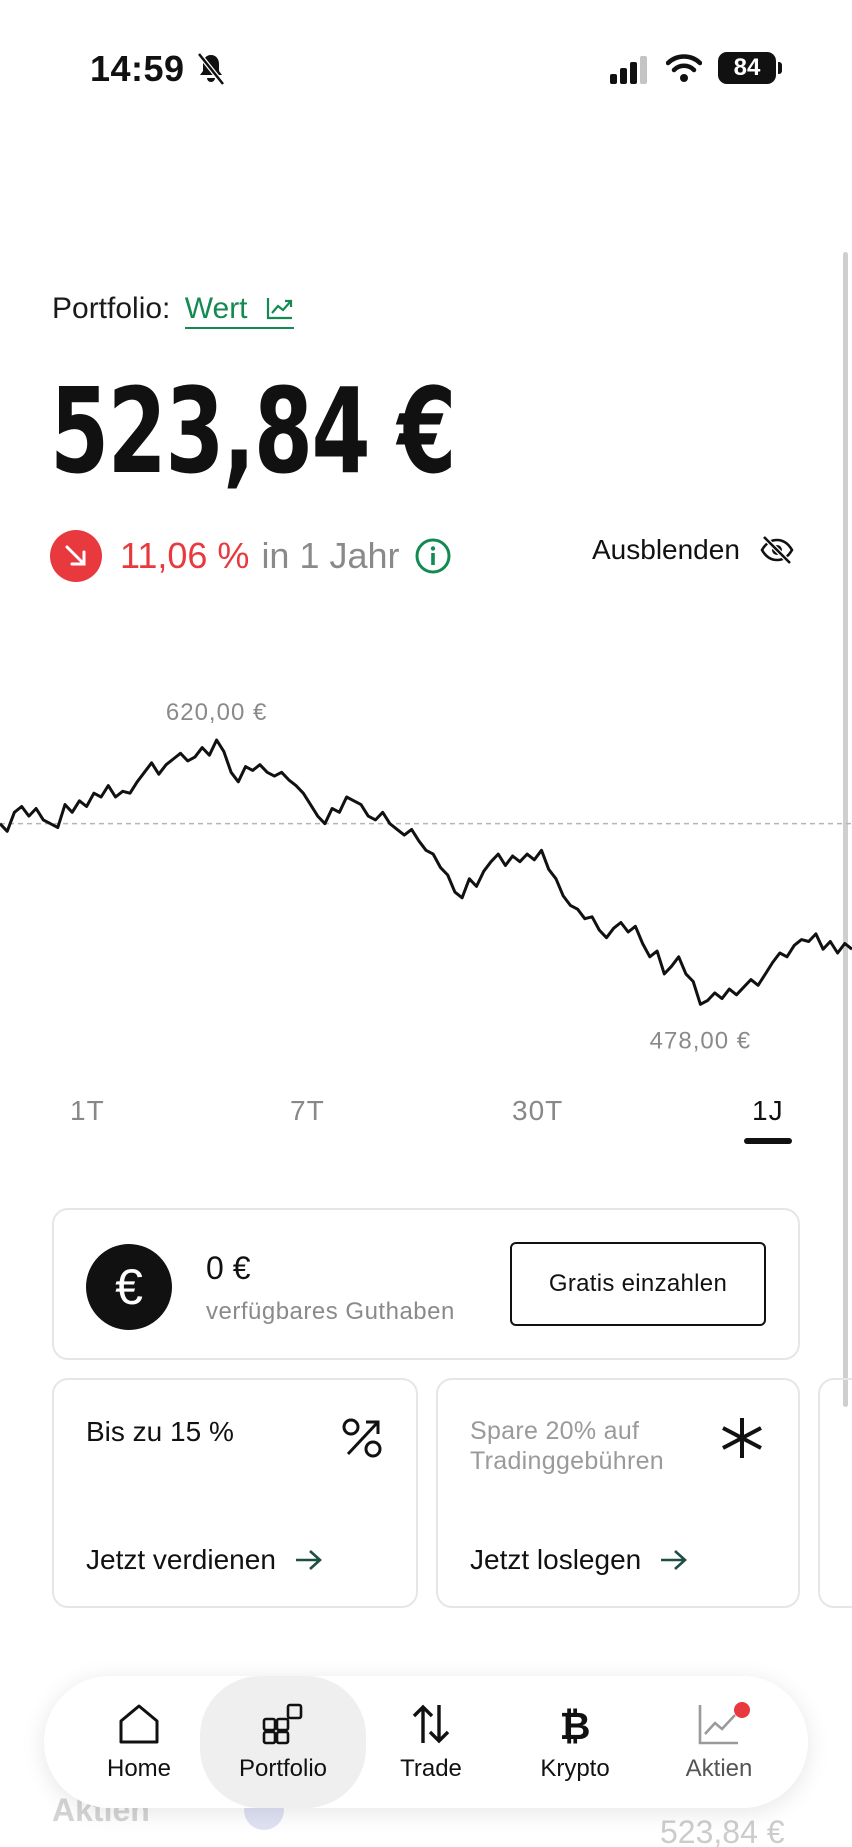  What do you see at coordinates (251, 556) in the screenshot?
I see `performance-row: 11,06 % in 1 Jahr` at bounding box center [251, 556].